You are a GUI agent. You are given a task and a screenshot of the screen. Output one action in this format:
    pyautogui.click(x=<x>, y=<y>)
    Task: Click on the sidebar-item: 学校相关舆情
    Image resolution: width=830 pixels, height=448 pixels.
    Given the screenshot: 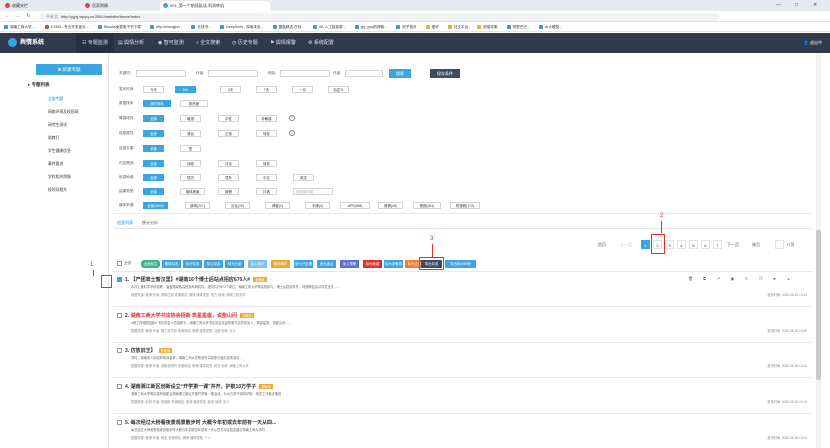 What is the action you would take?
    pyautogui.click(x=59, y=177)
    